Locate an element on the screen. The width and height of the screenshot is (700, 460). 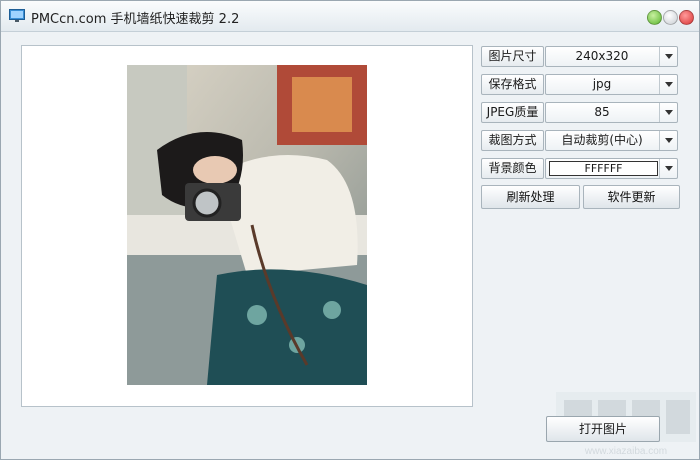
refresh-button: 刷新处理 is located at coordinates (530, 197).